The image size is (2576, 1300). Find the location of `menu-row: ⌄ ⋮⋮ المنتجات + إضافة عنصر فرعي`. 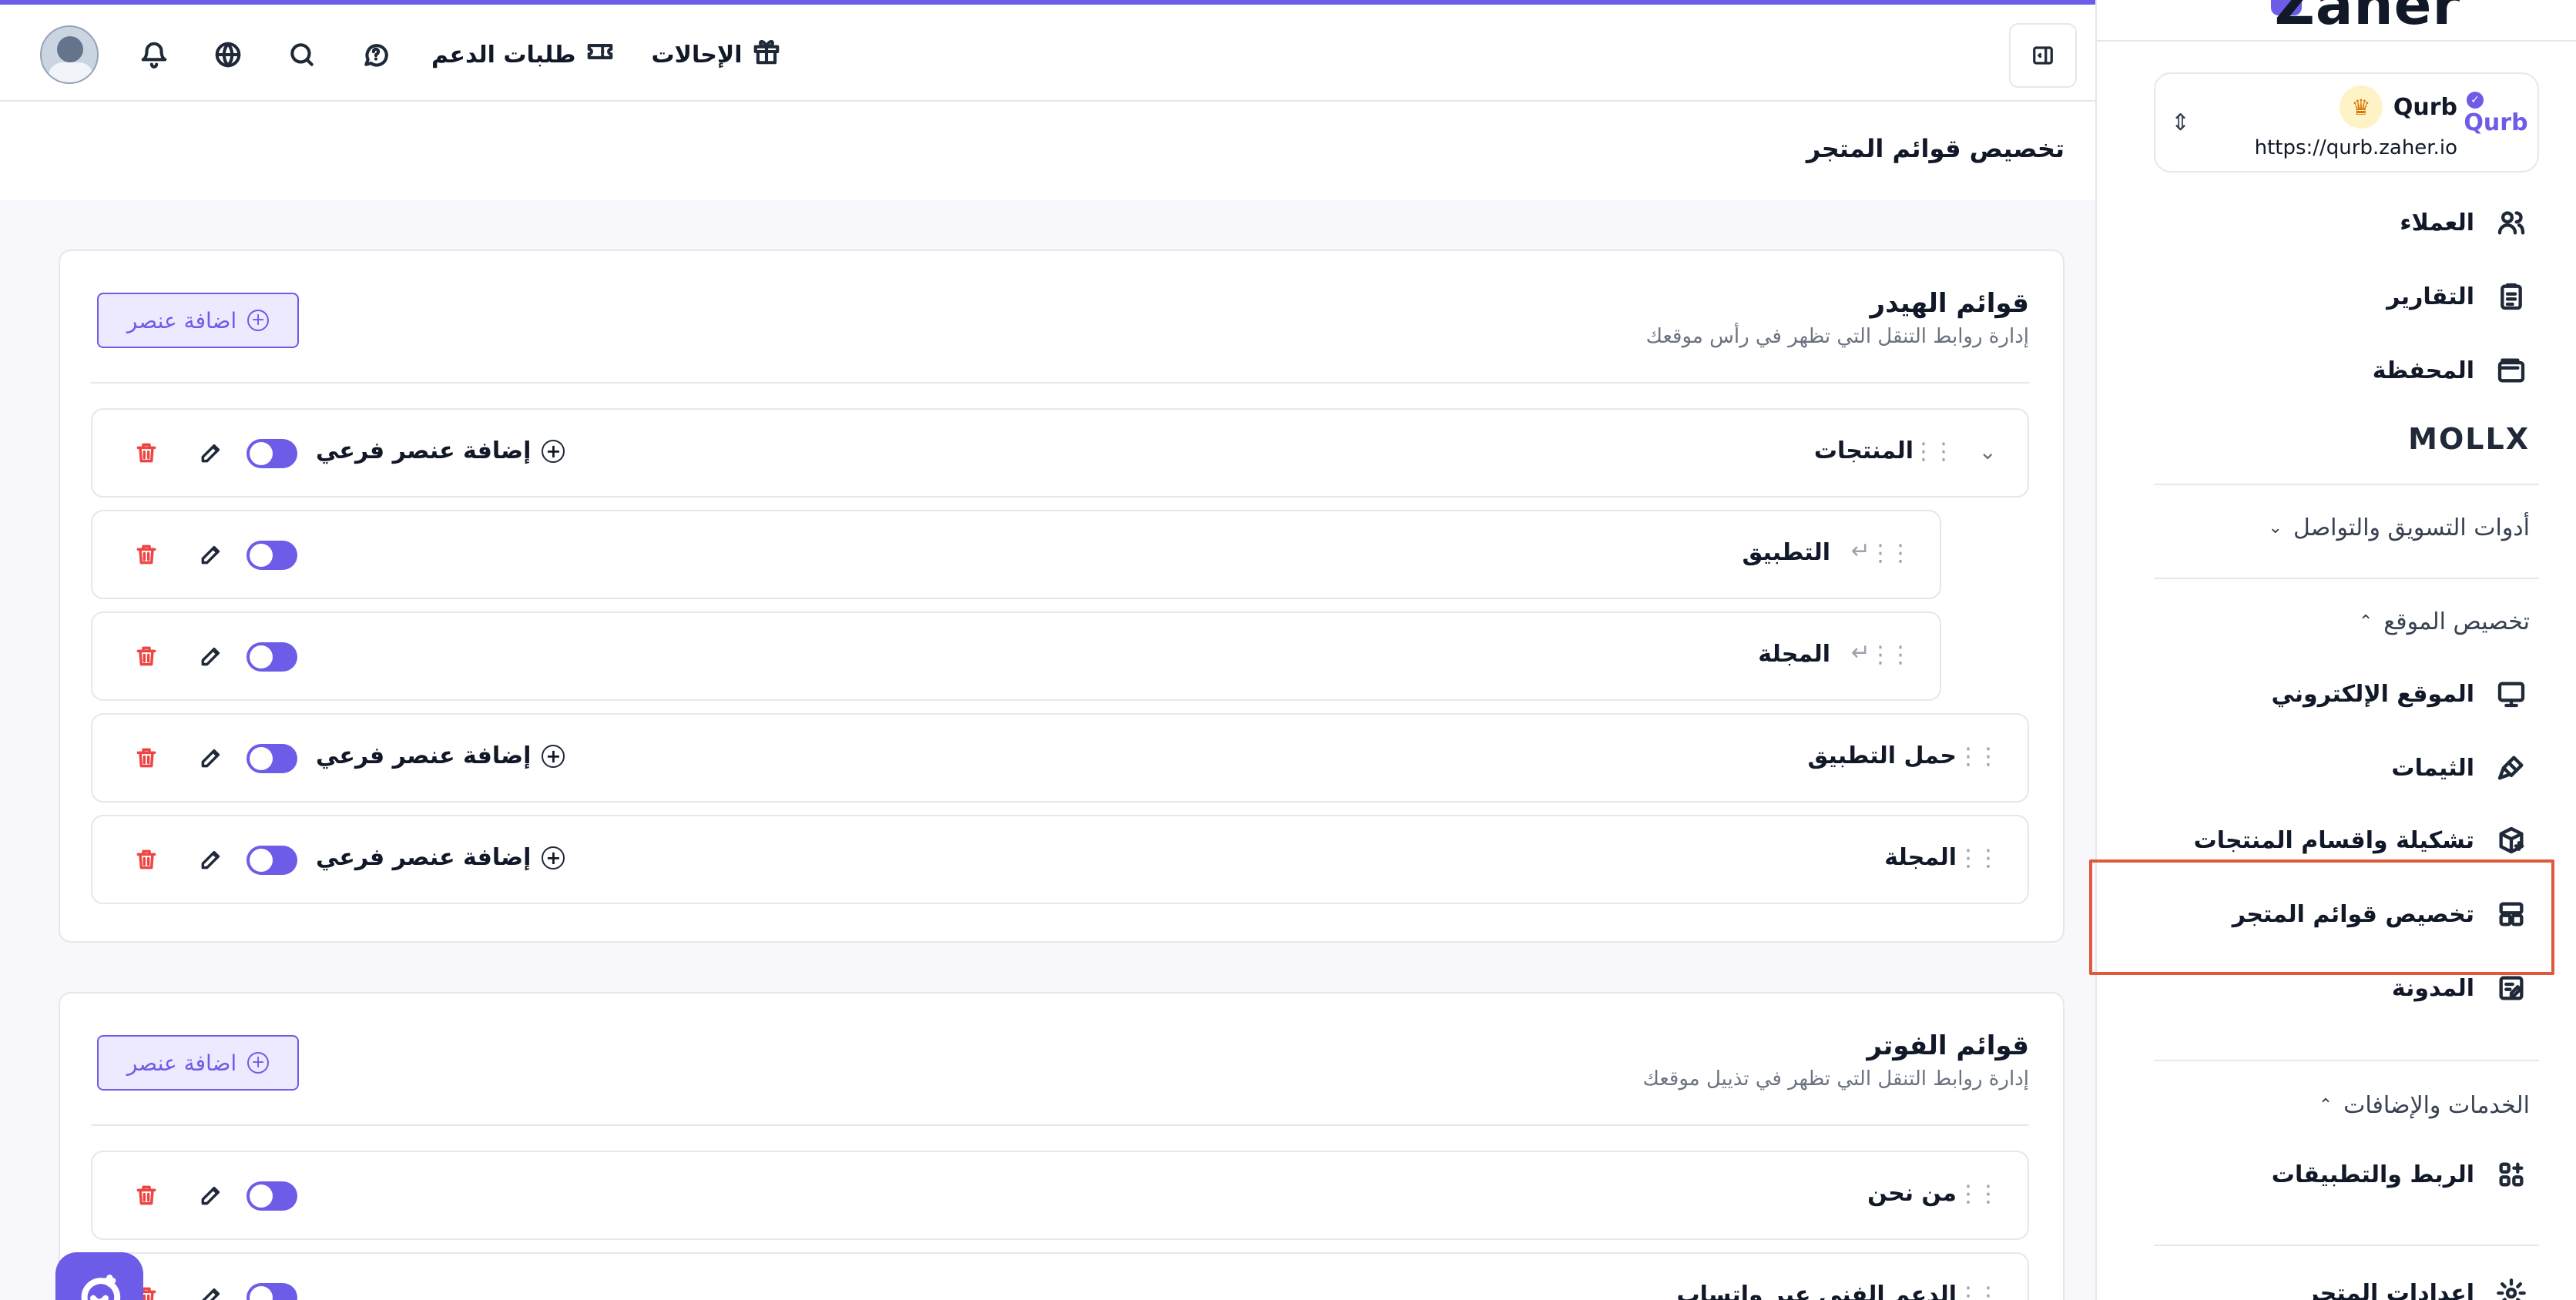

menu-row: ⌄ ⋮⋮ المنتجات + إضافة عنصر فرعي is located at coordinates (1060, 453).